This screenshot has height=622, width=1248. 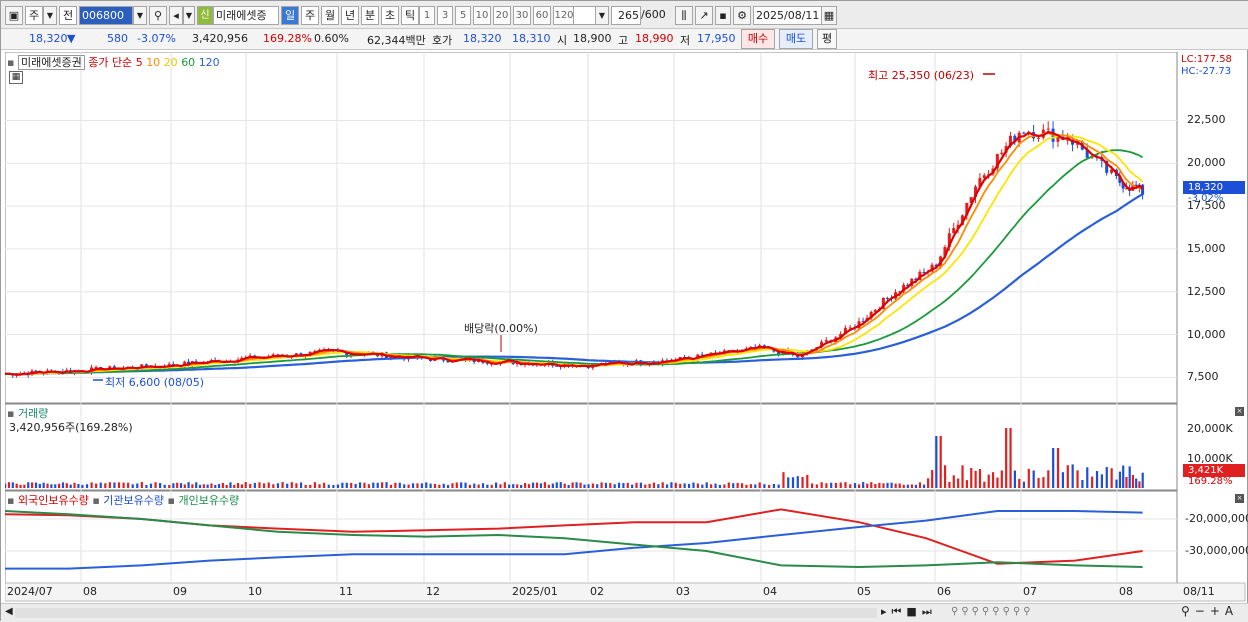 I want to click on panel-icon: ▪, so click(x=96, y=500).